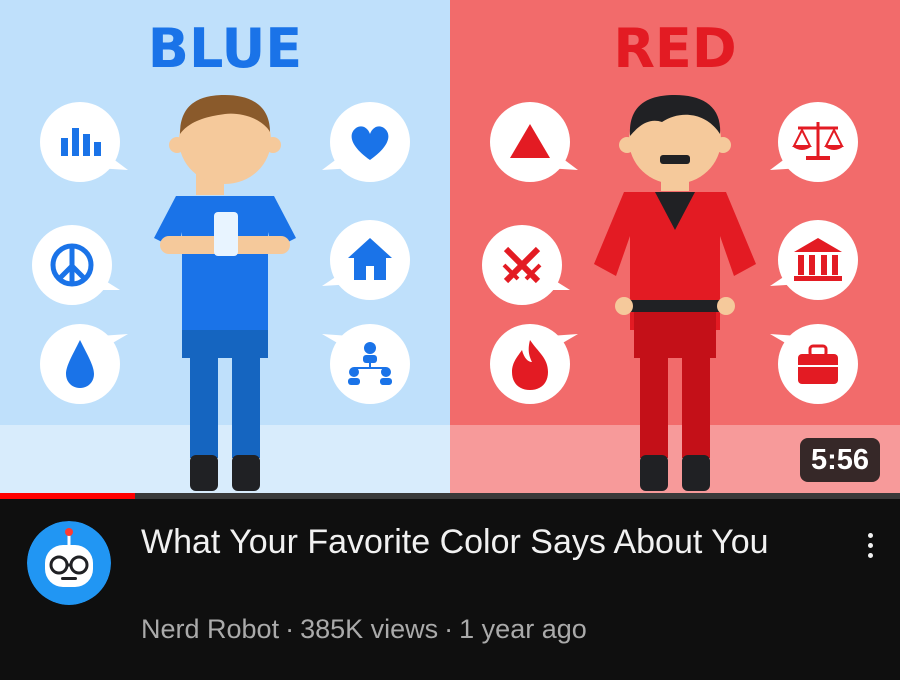  What do you see at coordinates (225, 48) in the screenshot?
I see `blue-label: BLUE` at bounding box center [225, 48].